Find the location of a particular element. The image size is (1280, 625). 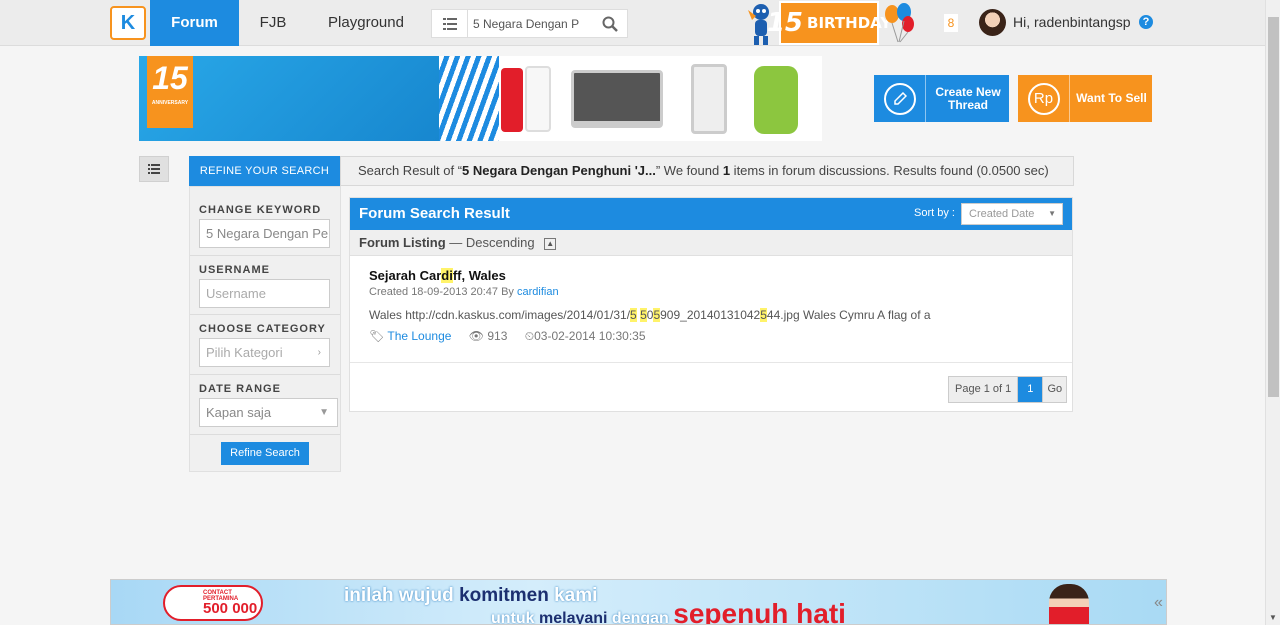

ad-person-image is located at coordinates (1069, 604).